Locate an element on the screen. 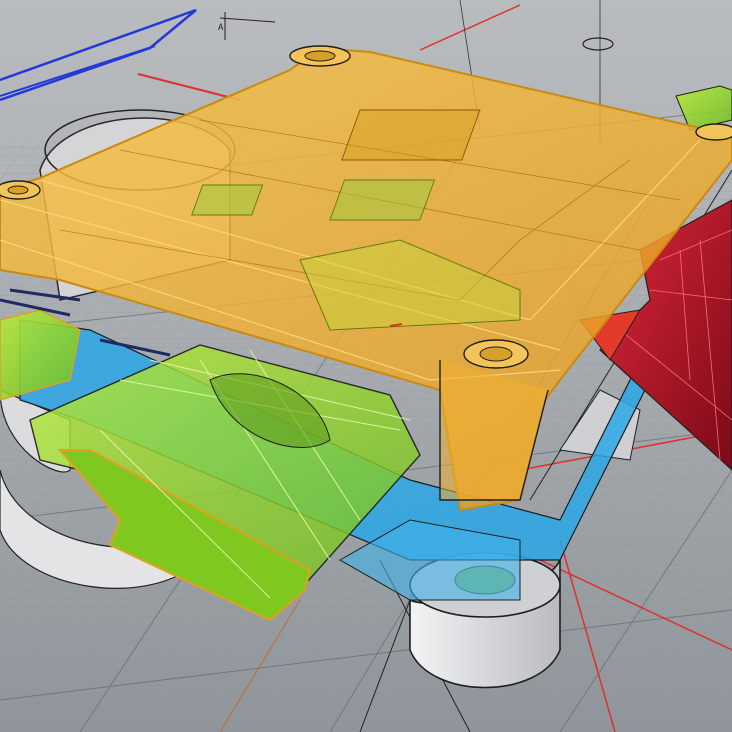 The image size is (732, 732). dimension-annotation: A is located at coordinates (221, 28).